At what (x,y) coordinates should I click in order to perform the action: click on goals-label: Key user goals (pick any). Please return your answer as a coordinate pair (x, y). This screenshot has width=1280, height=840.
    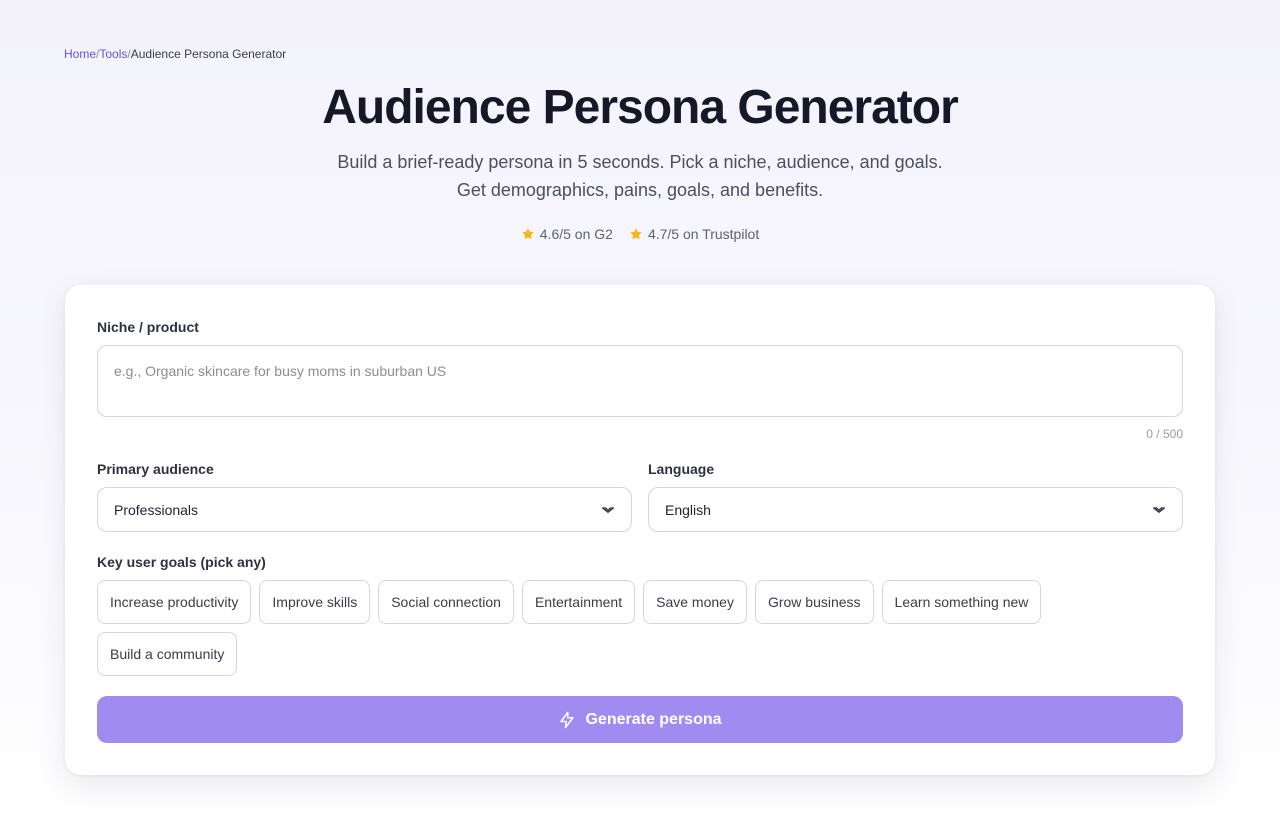
    Looking at the image, I should click on (181, 562).